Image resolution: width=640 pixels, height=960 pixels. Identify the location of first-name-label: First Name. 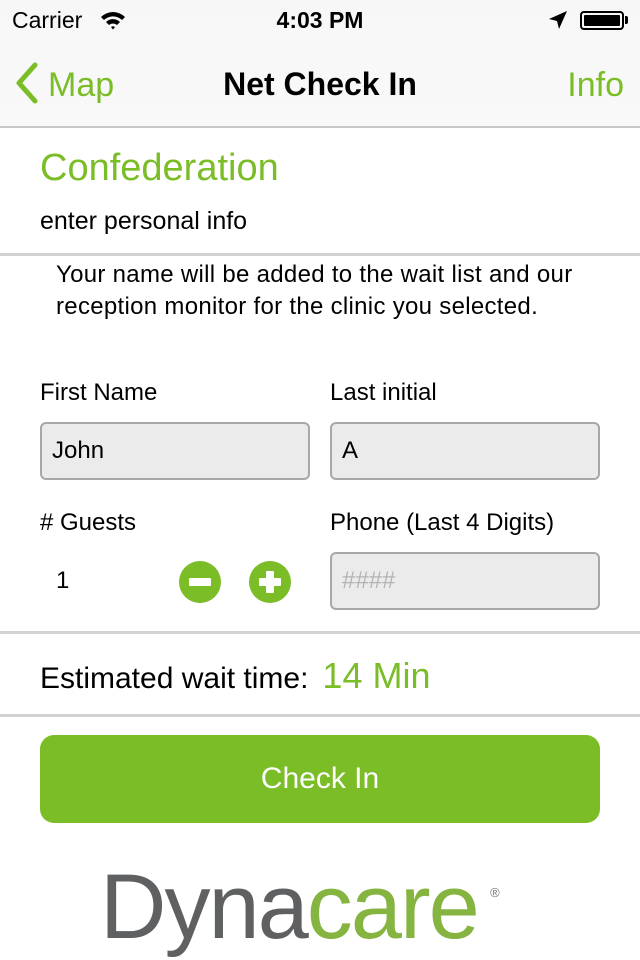
(99, 392).